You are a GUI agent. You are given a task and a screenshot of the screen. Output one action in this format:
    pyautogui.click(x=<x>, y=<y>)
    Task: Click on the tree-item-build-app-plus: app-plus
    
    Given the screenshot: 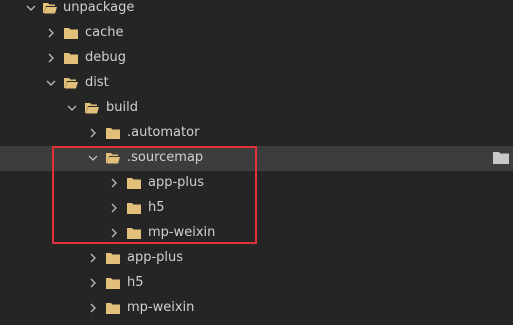 What is the action you would take?
    pyautogui.click(x=256, y=258)
    